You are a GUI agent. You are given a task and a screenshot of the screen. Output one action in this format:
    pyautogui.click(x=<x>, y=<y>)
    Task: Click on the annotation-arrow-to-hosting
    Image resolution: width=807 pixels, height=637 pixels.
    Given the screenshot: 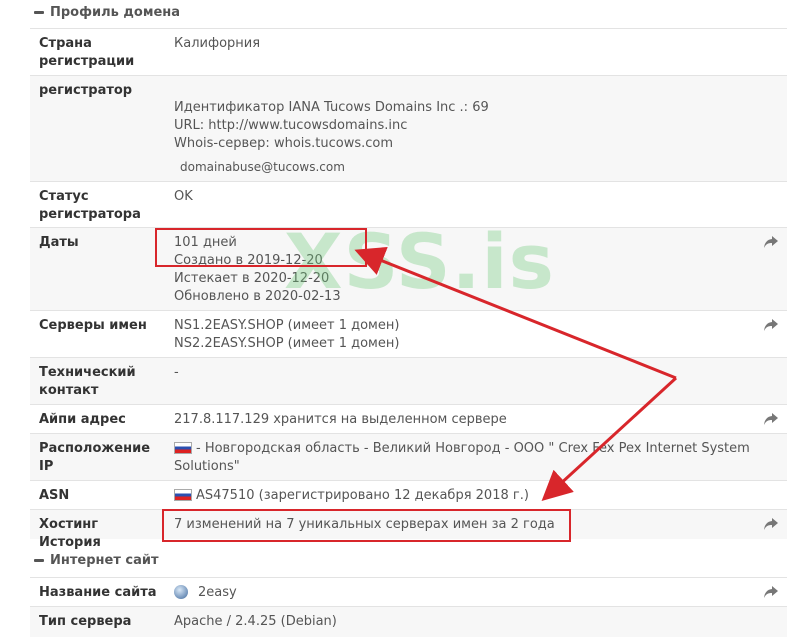 What is the action you would take?
    pyautogui.click(x=609, y=439)
    